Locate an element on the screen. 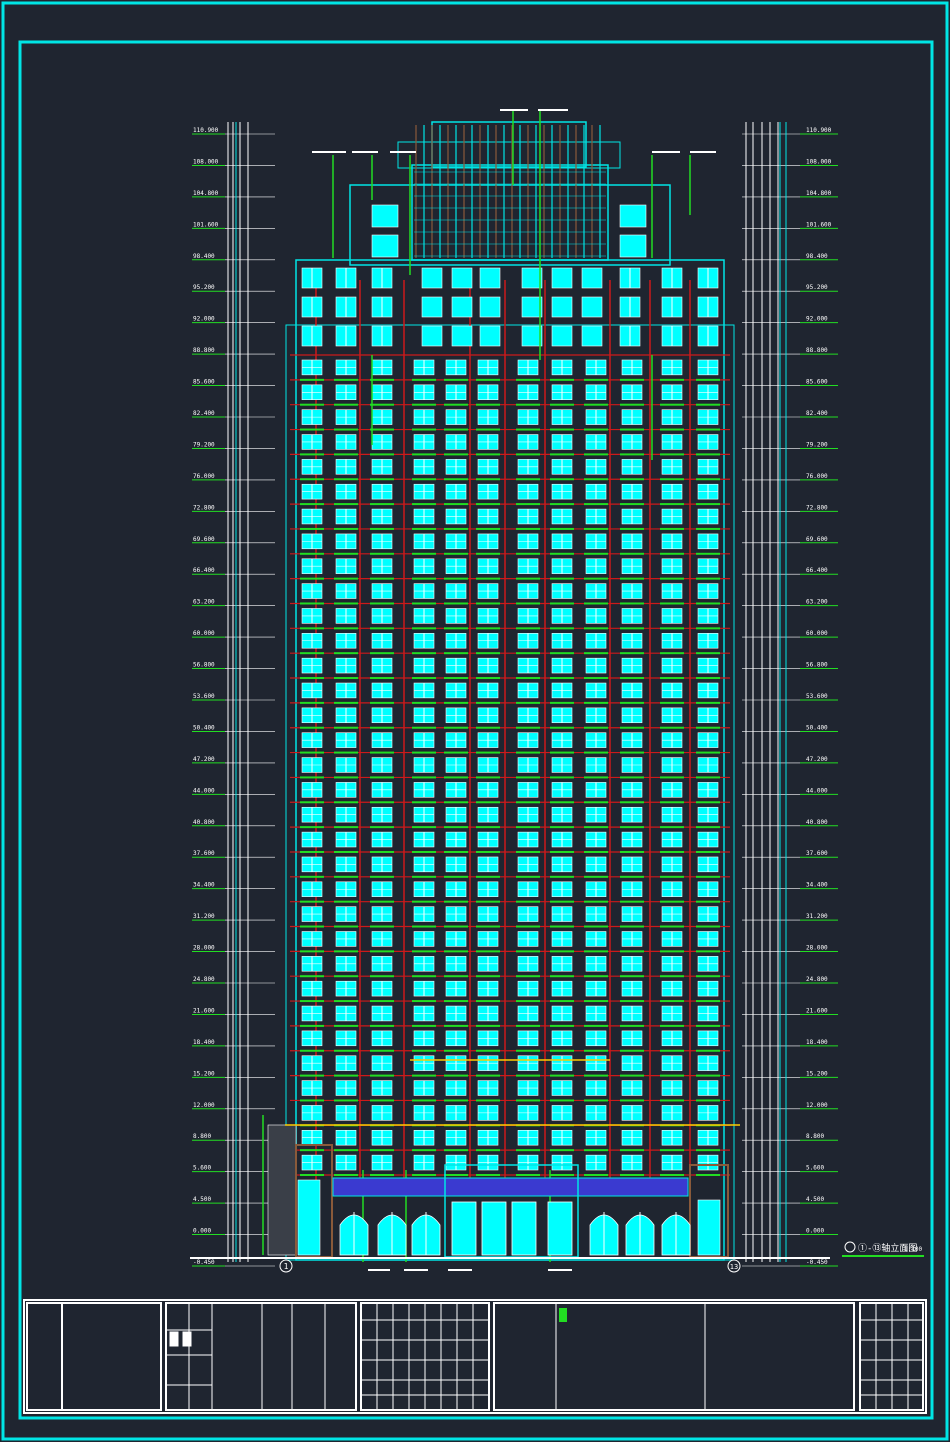 The image size is (950, 1442). elevation-label-left: 40.800 is located at coordinates (204, 822).